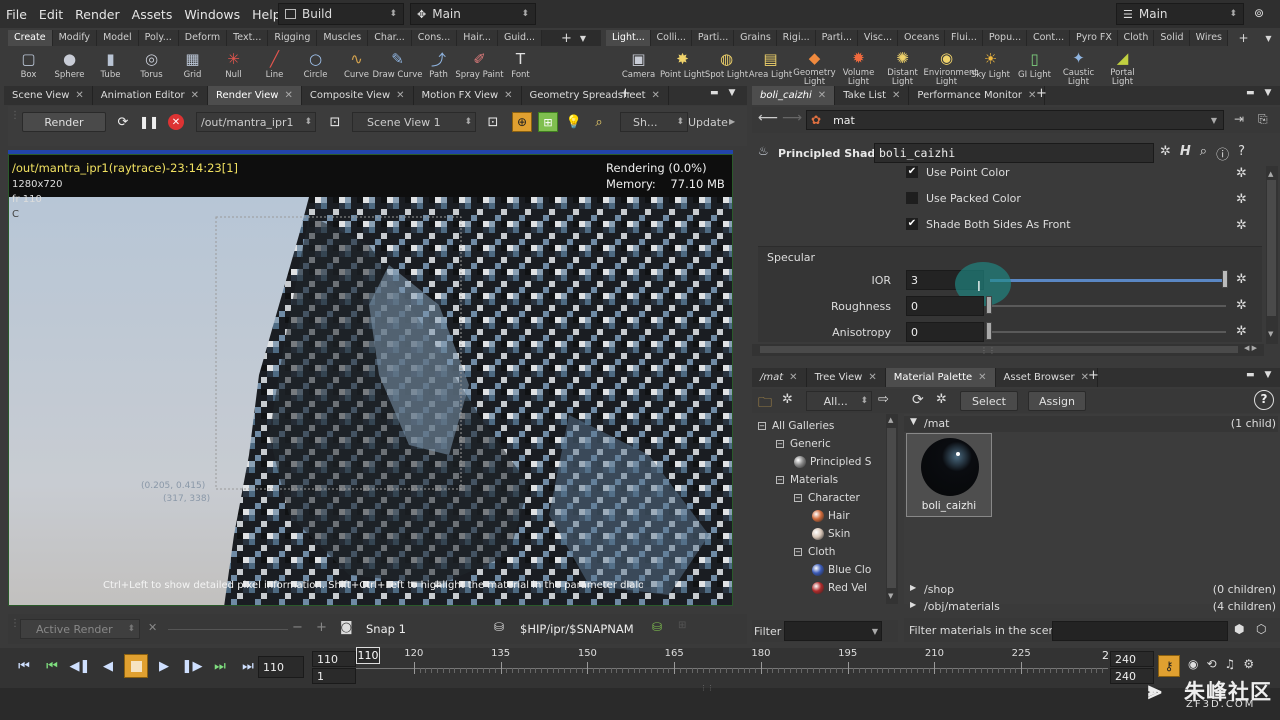 This screenshot has height=720, width=1280. Describe the element at coordinates (256, 122) in the screenshot. I see `rop-path-selector: /out/mantra_ipr1 ⬍` at that location.